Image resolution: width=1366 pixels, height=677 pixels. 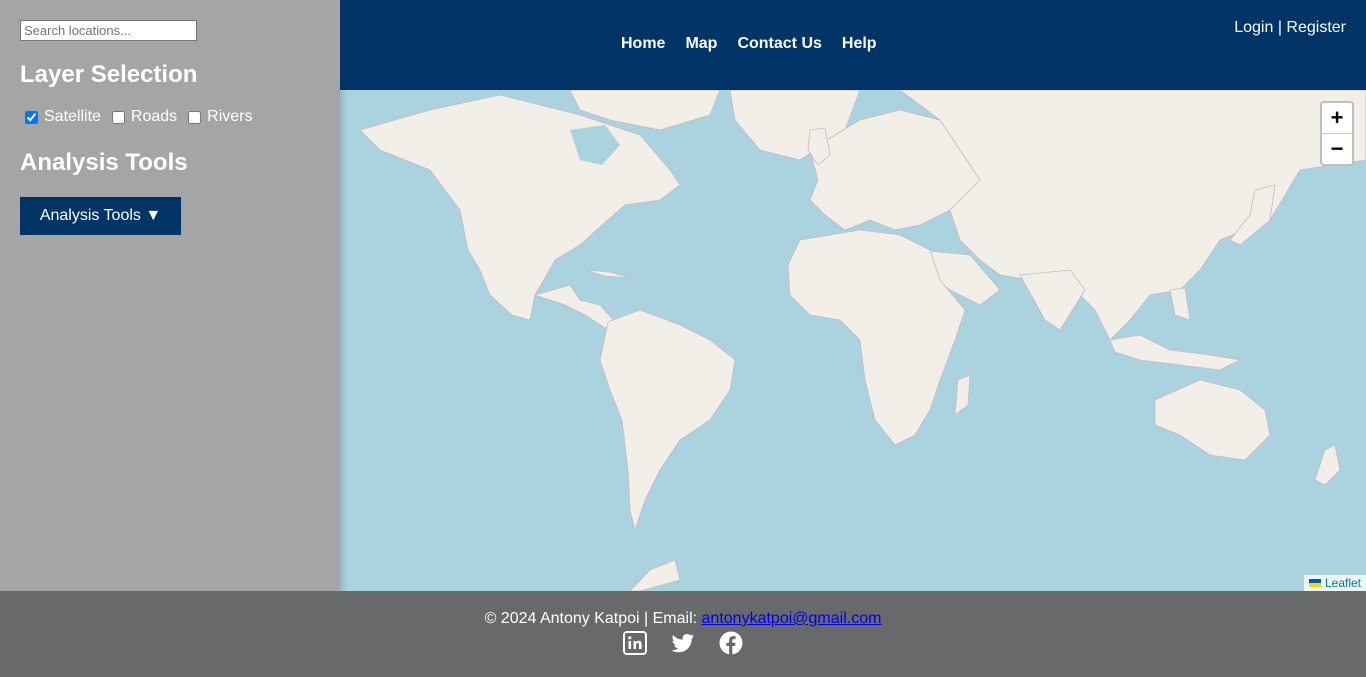 I want to click on australia, so click(x=1212, y=420).